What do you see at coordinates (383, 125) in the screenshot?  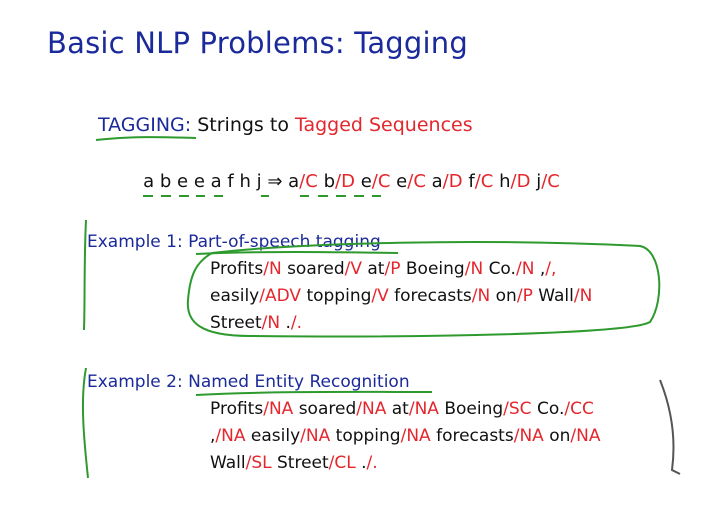 I see `tagging-target: Tagged Sequences` at bounding box center [383, 125].